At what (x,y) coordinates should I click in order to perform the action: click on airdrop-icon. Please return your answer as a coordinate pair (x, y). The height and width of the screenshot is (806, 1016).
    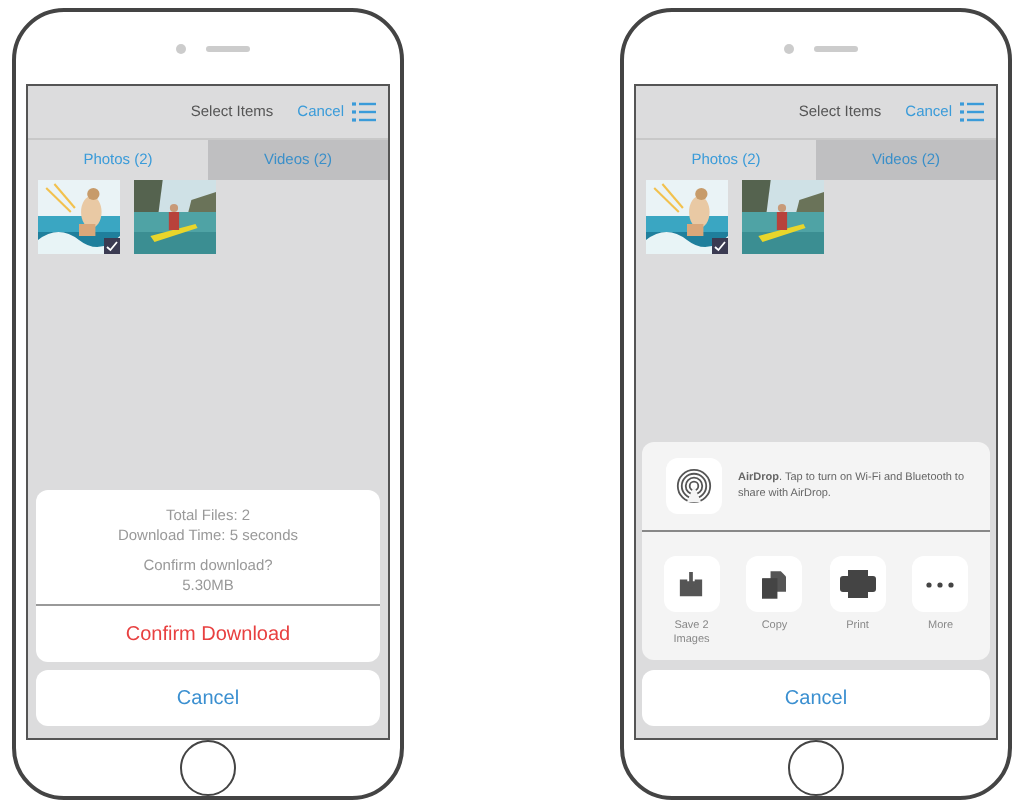
    Looking at the image, I should click on (694, 486).